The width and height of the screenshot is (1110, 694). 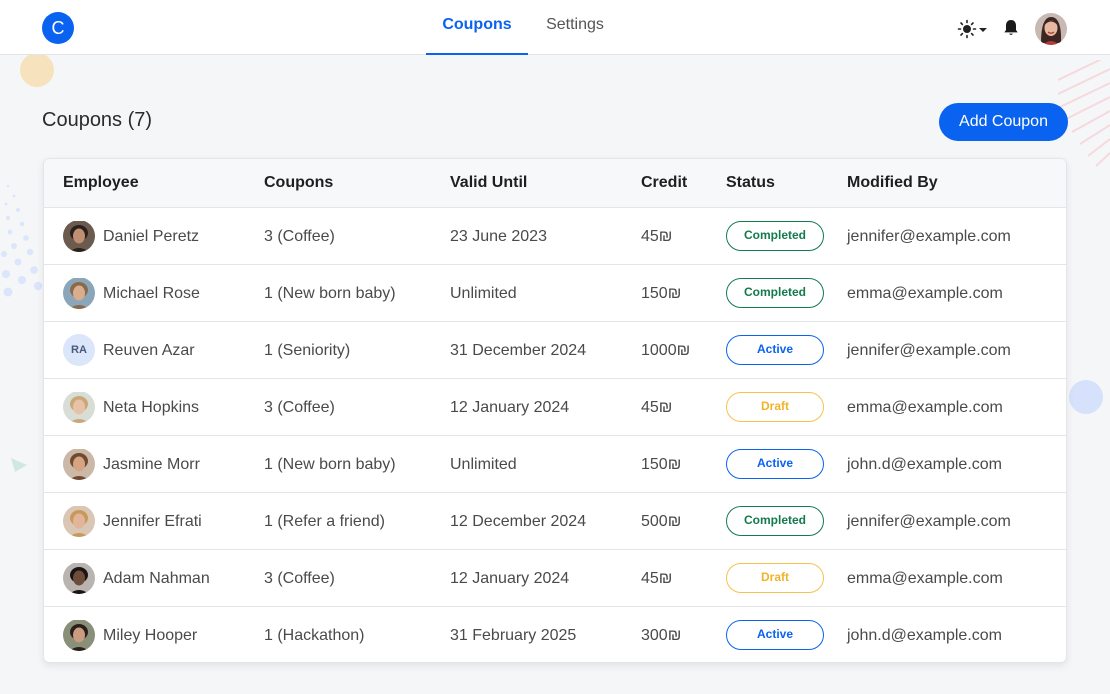 I want to click on column-header-employee: Employee, so click(x=101, y=183).